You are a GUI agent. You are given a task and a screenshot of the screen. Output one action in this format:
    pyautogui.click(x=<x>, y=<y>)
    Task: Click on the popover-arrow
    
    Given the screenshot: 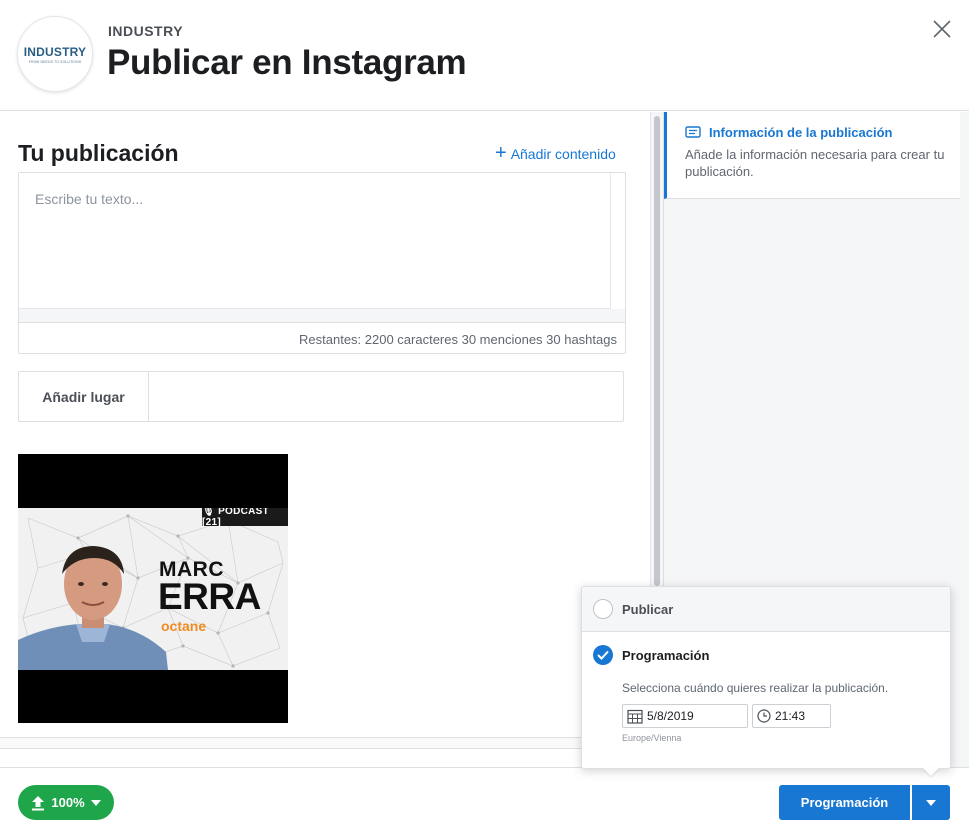 What is the action you would take?
    pyautogui.click(x=931, y=772)
    